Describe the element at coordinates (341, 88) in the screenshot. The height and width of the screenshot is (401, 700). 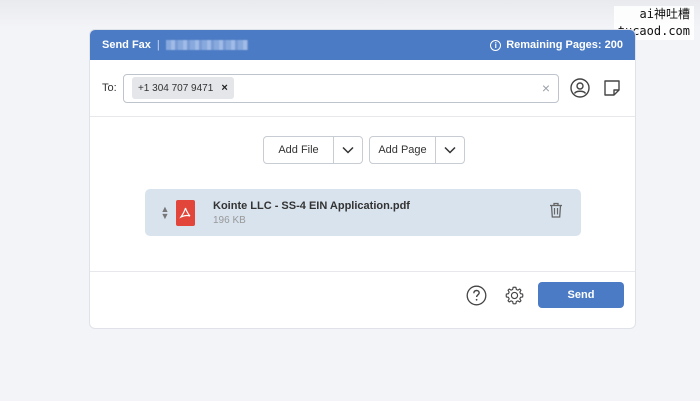
I see `recipient-input: +1 304 707 9471 × ×` at that location.